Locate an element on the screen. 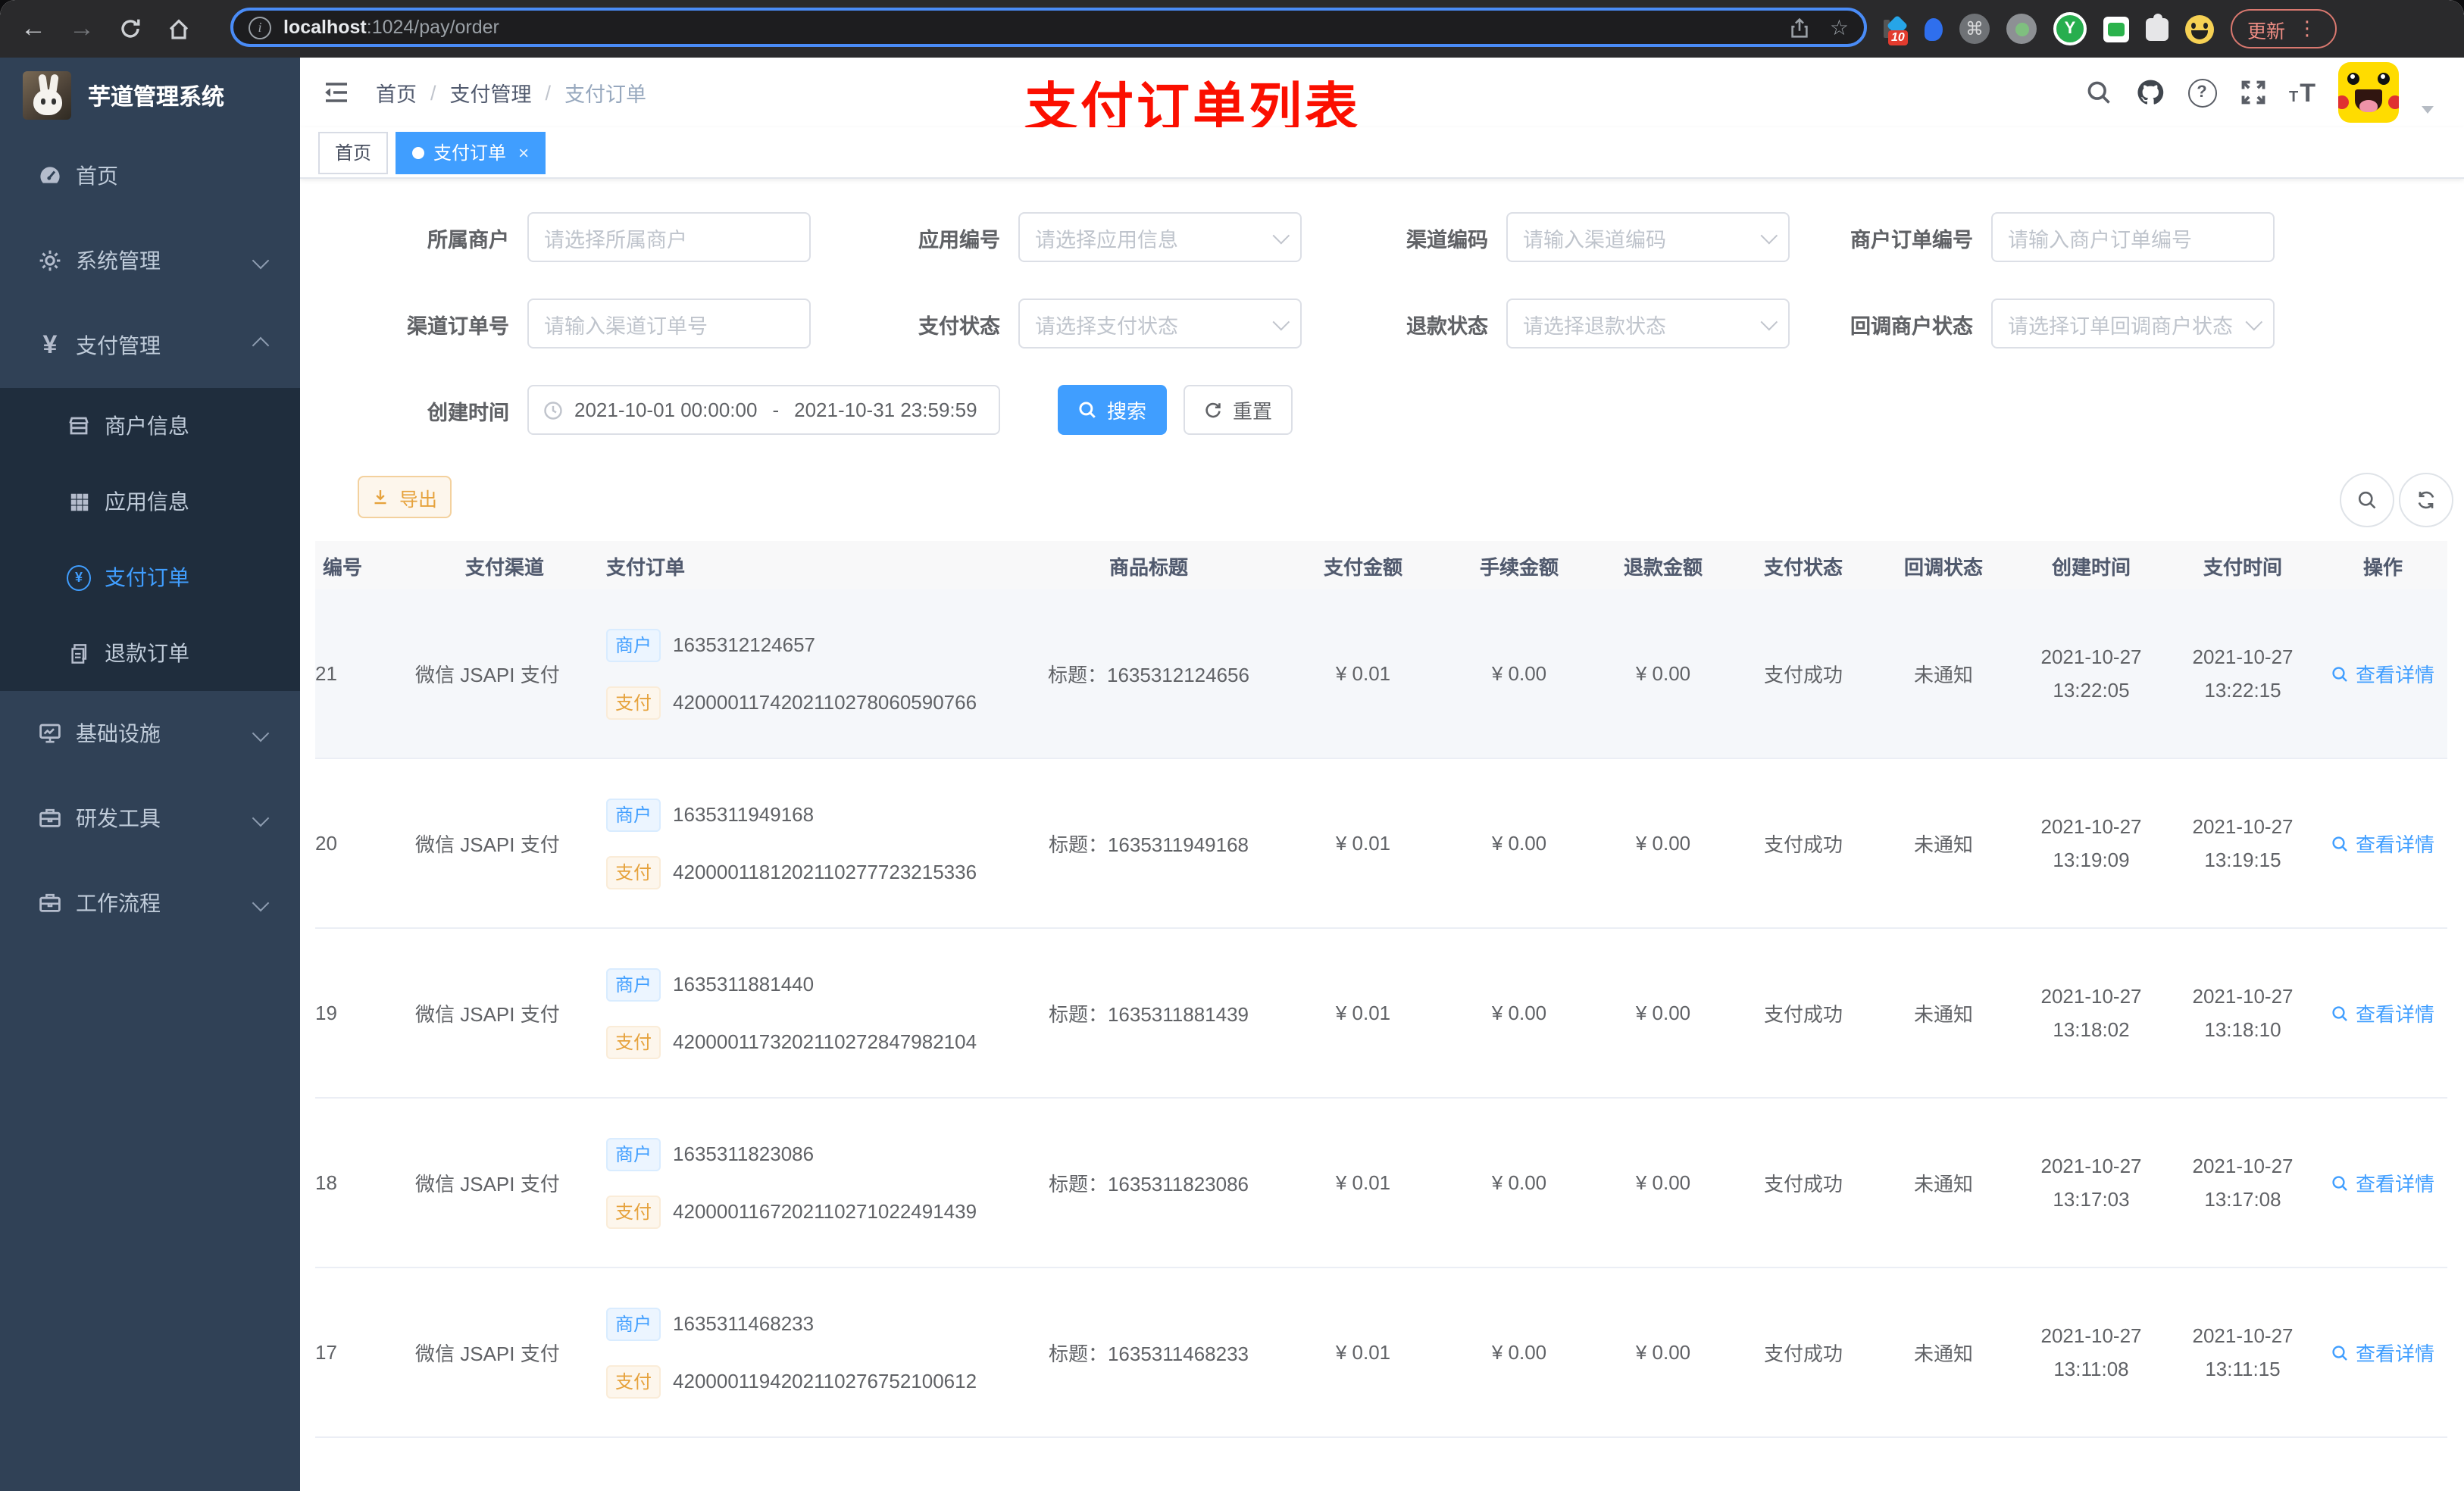  sidebar-collapse-icon is located at coordinates (336, 92).